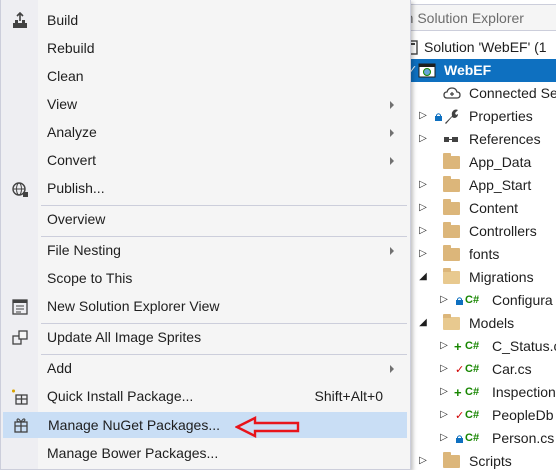 The height and width of the screenshot is (470, 556). Describe the element at coordinates (62, 104) in the screenshot. I see `menu-item-label: View` at that location.